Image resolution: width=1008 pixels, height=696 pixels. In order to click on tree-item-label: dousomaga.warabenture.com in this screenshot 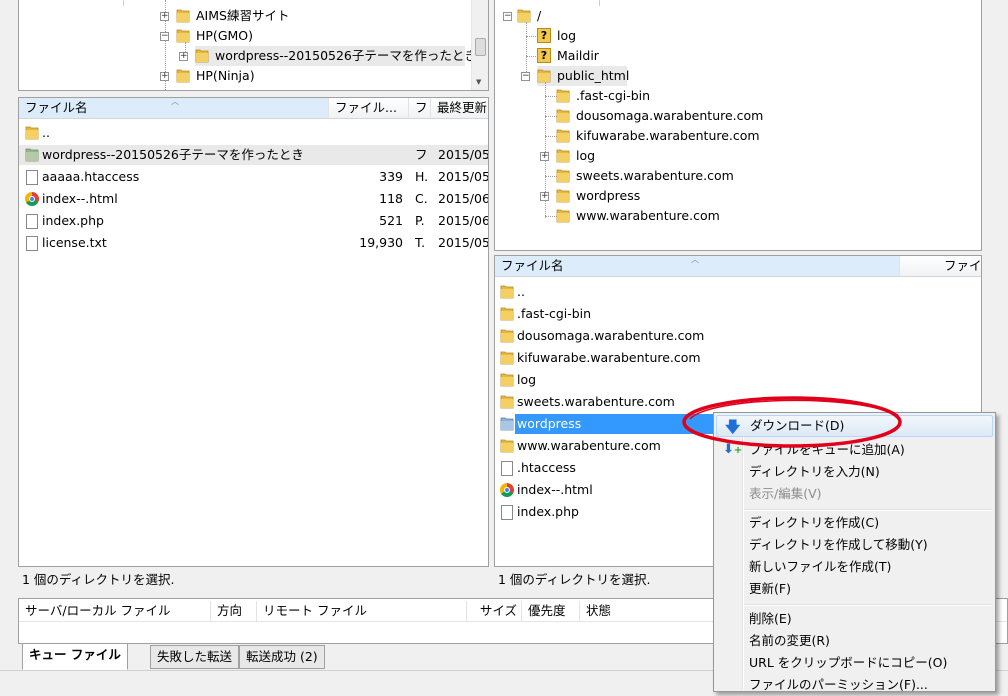, I will do `click(670, 115)`.